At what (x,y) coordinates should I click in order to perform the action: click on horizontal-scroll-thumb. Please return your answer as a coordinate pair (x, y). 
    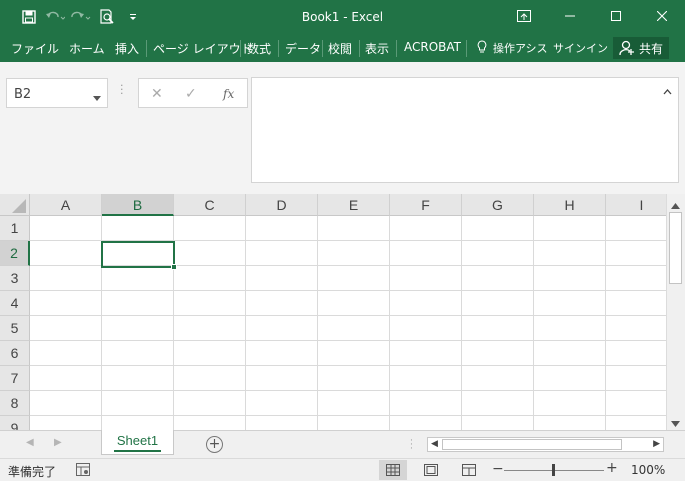
    Looking at the image, I should click on (532, 444).